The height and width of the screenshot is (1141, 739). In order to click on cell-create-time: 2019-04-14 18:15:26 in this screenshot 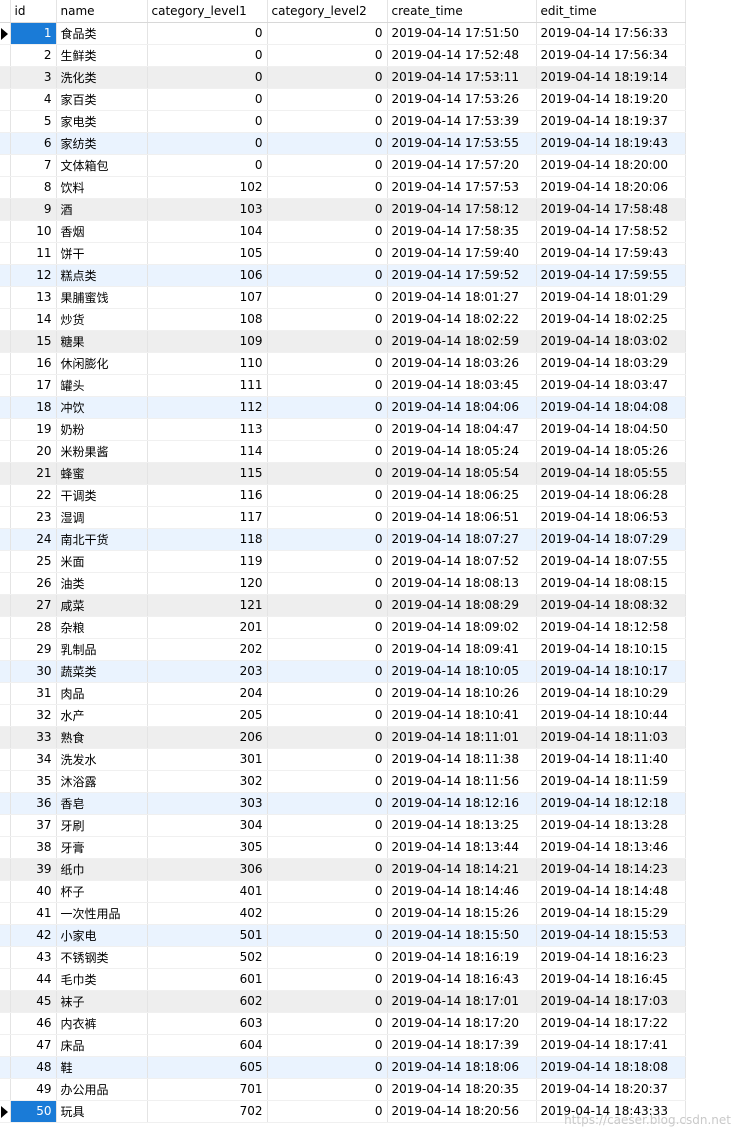, I will do `click(462, 913)`.